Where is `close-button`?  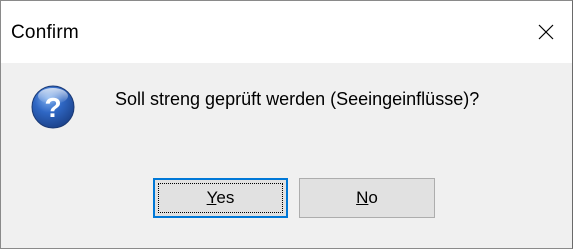
close-button is located at coordinates (546, 32).